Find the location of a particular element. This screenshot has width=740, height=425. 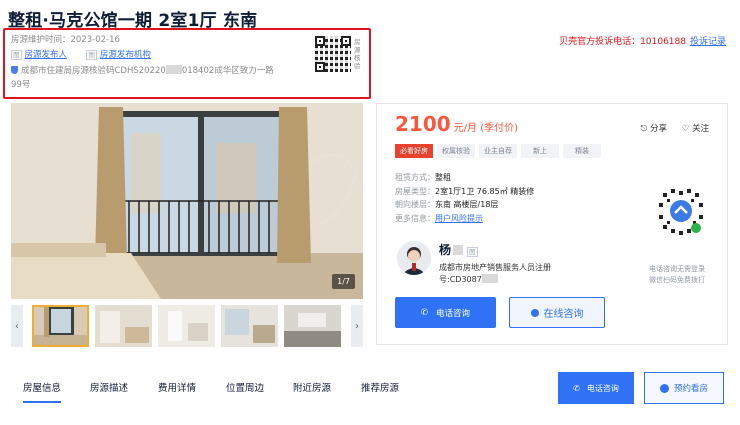

qr-image is located at coordinates (681, 211).